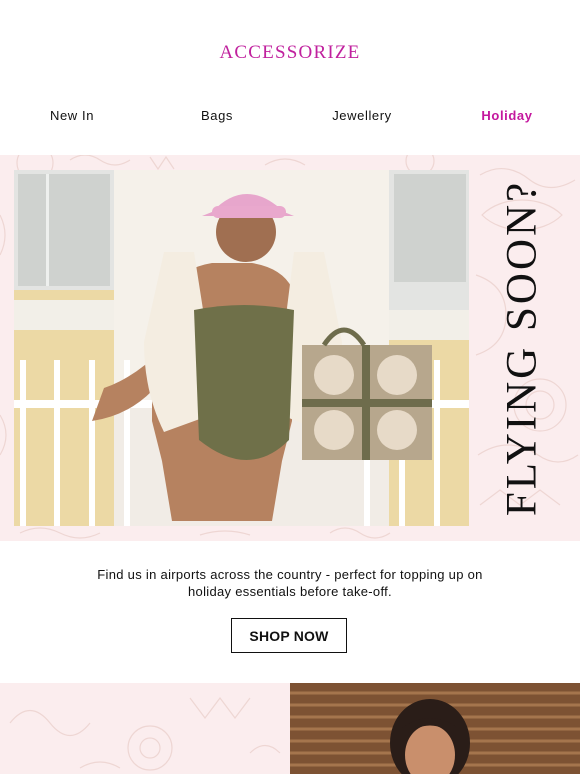 The height and width of the screenshot is (774, 580). What do you see at coordinates (290, 53) in the screenshot?
I see `accessorize-logo: ACCESSORIZE` at bounding box center [290, 53].